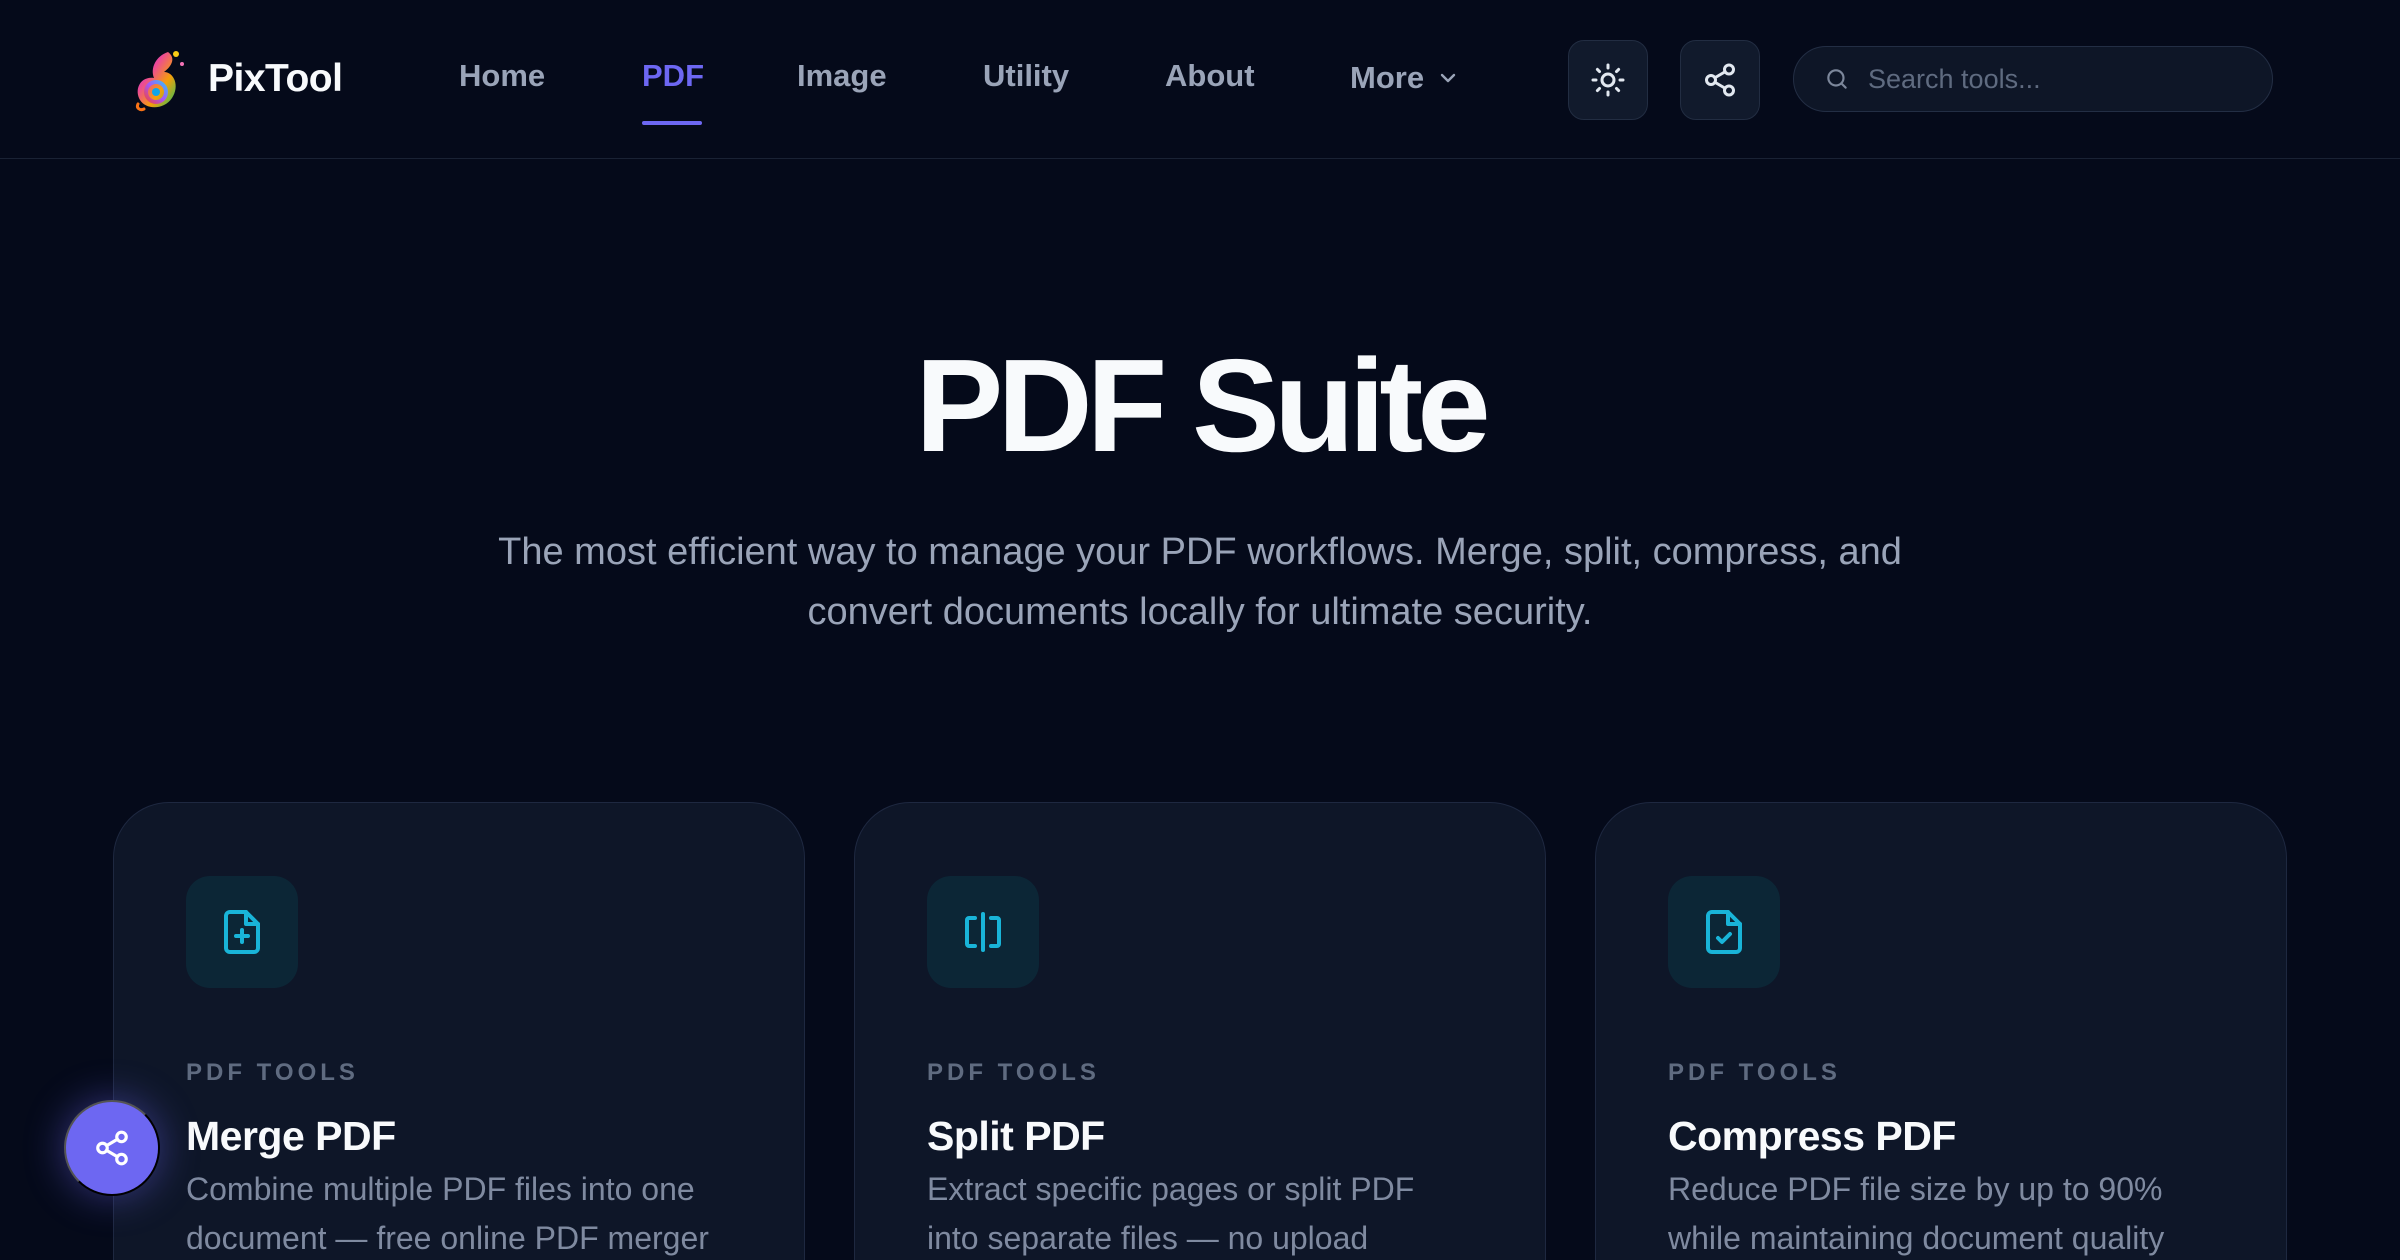  What do you see at coordinates (275, 78) in the screenshot?
I see `brand-name: PixTool` at bounding box center [275, 78].